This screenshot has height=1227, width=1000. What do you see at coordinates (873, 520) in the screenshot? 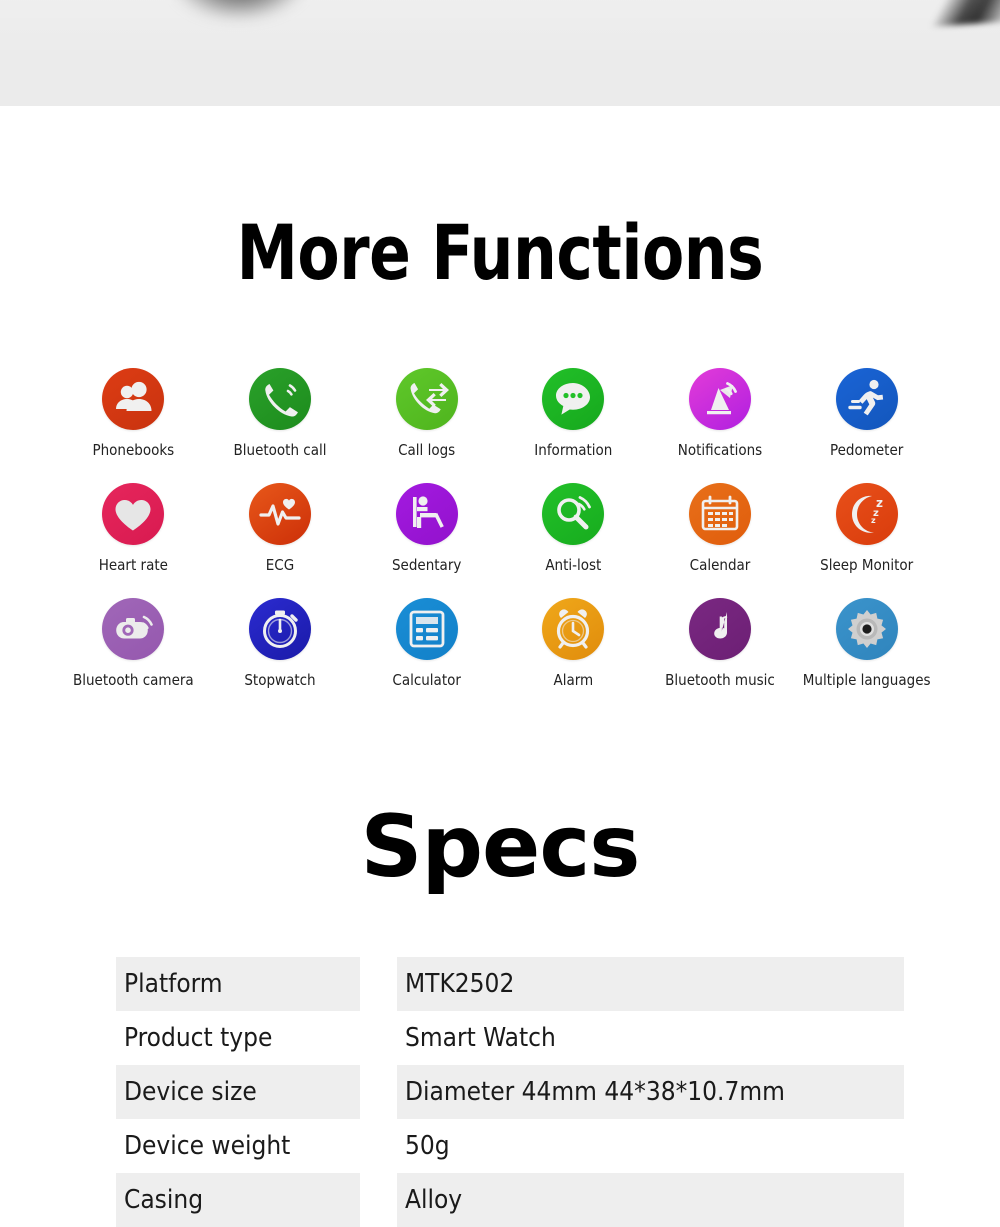
I see `svg-text: z` at bounding box center [873, 520].